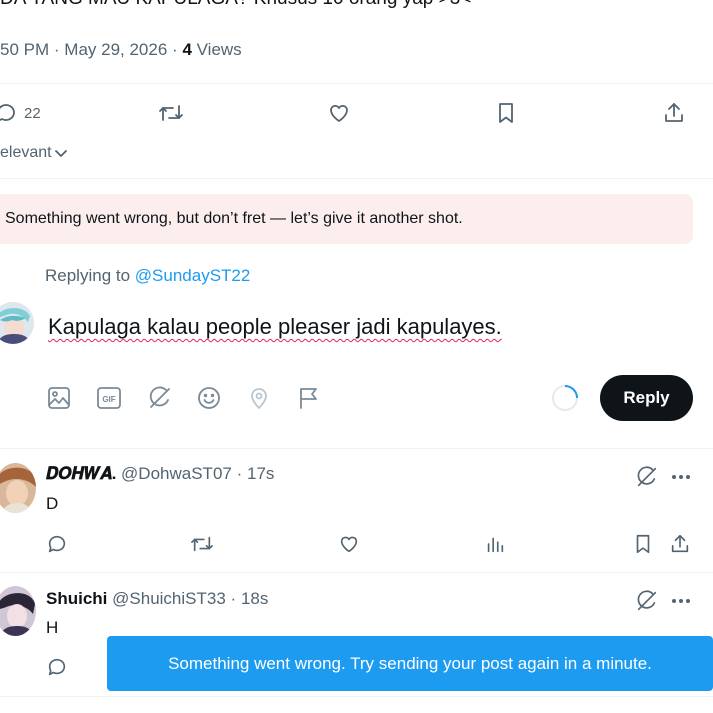  I want to click on bookmark-action, so click(506, 113).